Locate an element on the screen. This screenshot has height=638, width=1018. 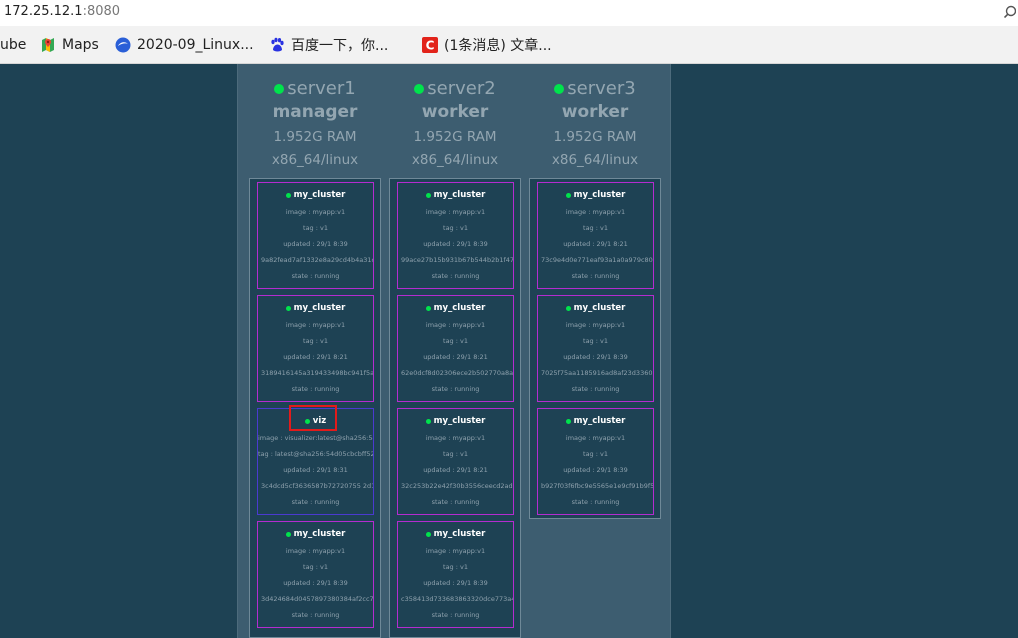
node-name: server2 is located at coordinates (455, 88).